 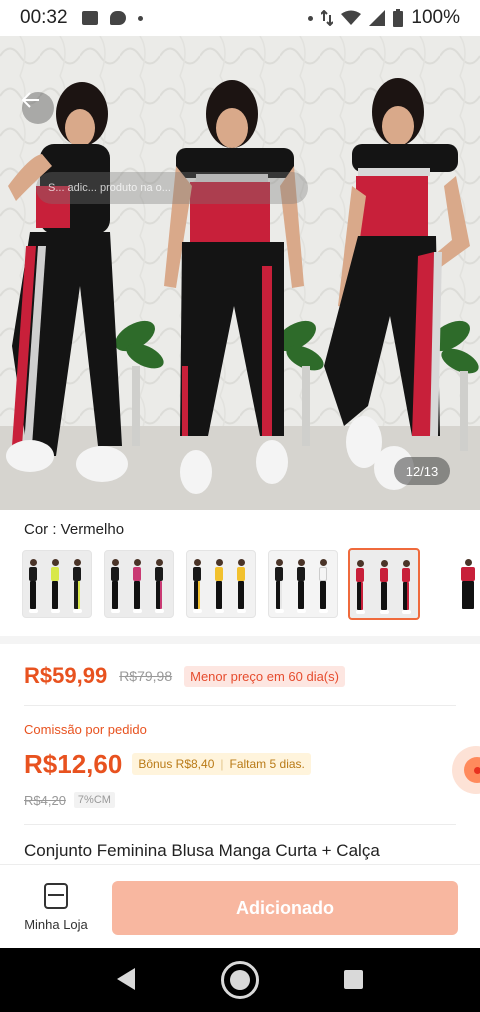 What do you see at coordinates (44, 17) in the screenshot?
I see `clock: 00:32` at bounding box center [44, 17].